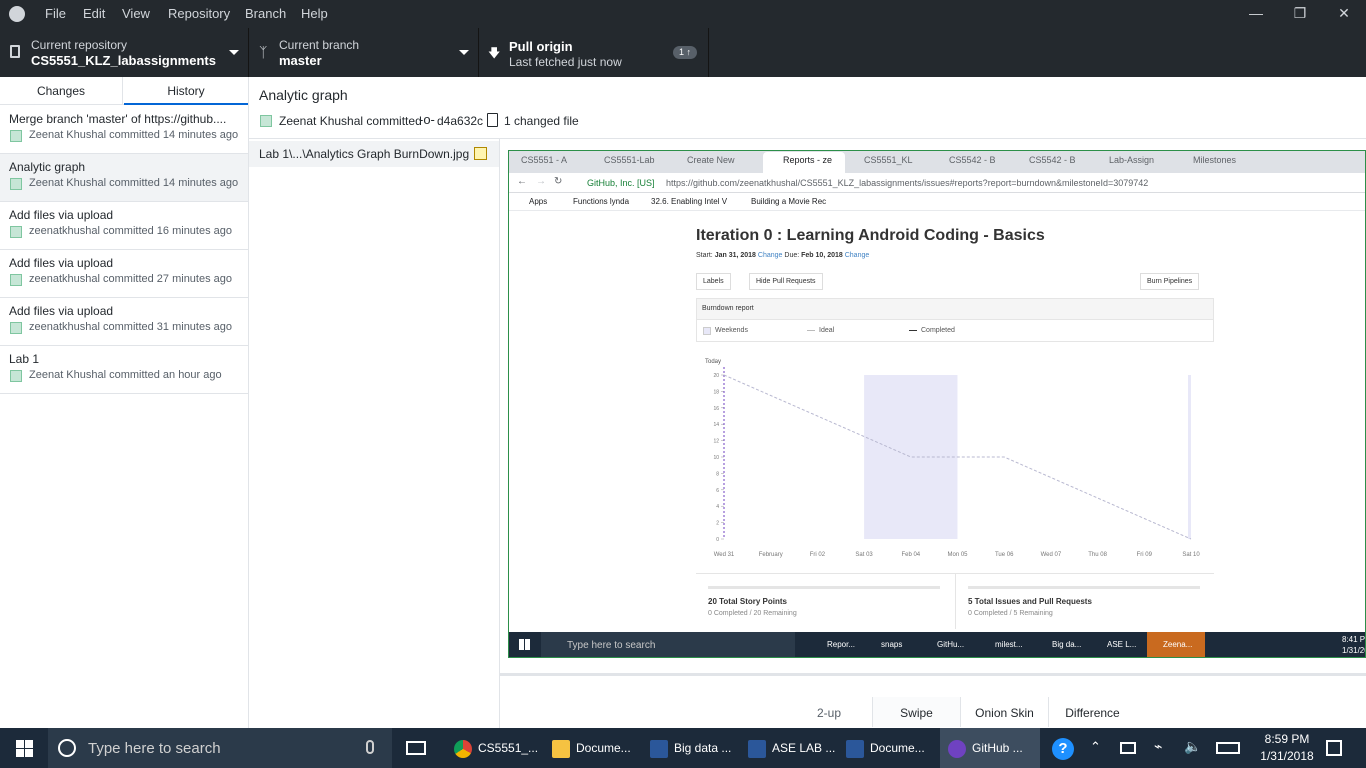 This screenshot has width=1366, height=768. Describe the element at coordinates (374, 154) in the screenshot. I see `file-list-item: Lab 1\...\Analytics Graph BurnDown.jpg` at that location.